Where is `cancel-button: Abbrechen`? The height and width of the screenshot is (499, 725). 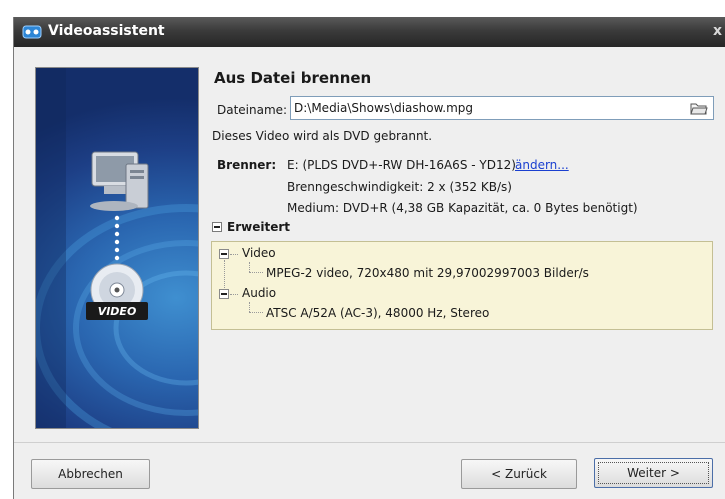 cancel-button: Abbrechen is located at coordinates (90, 474).